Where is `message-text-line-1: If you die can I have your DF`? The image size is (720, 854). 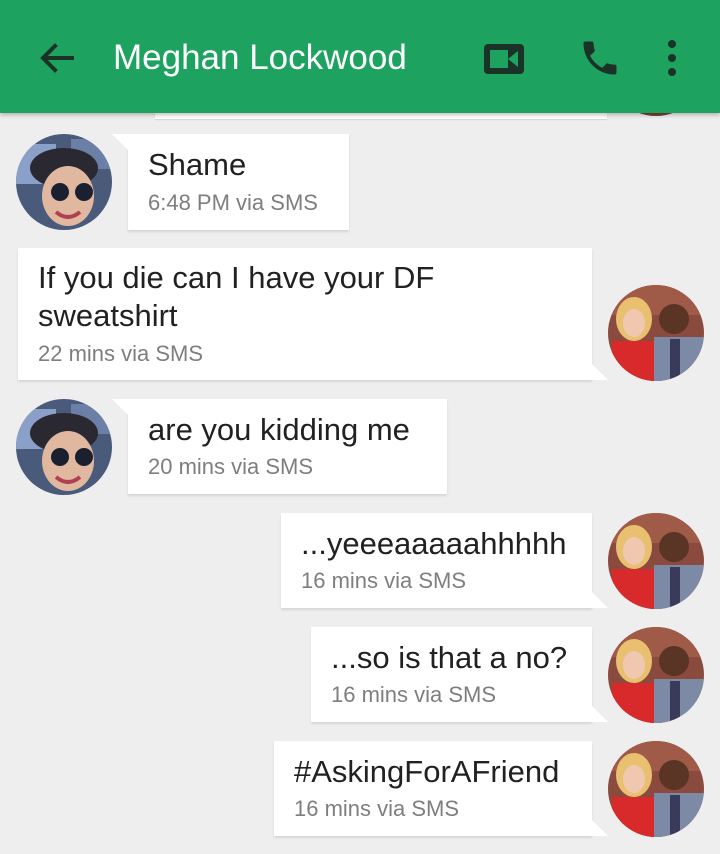
message-text-line-1: If you die can I have your DF is located at coordinates (236, 277).